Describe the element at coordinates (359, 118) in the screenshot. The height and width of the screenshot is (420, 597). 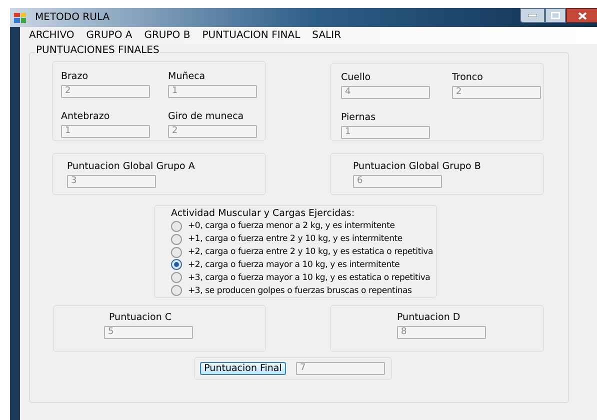
I see `field-label: Piernas` at that location.